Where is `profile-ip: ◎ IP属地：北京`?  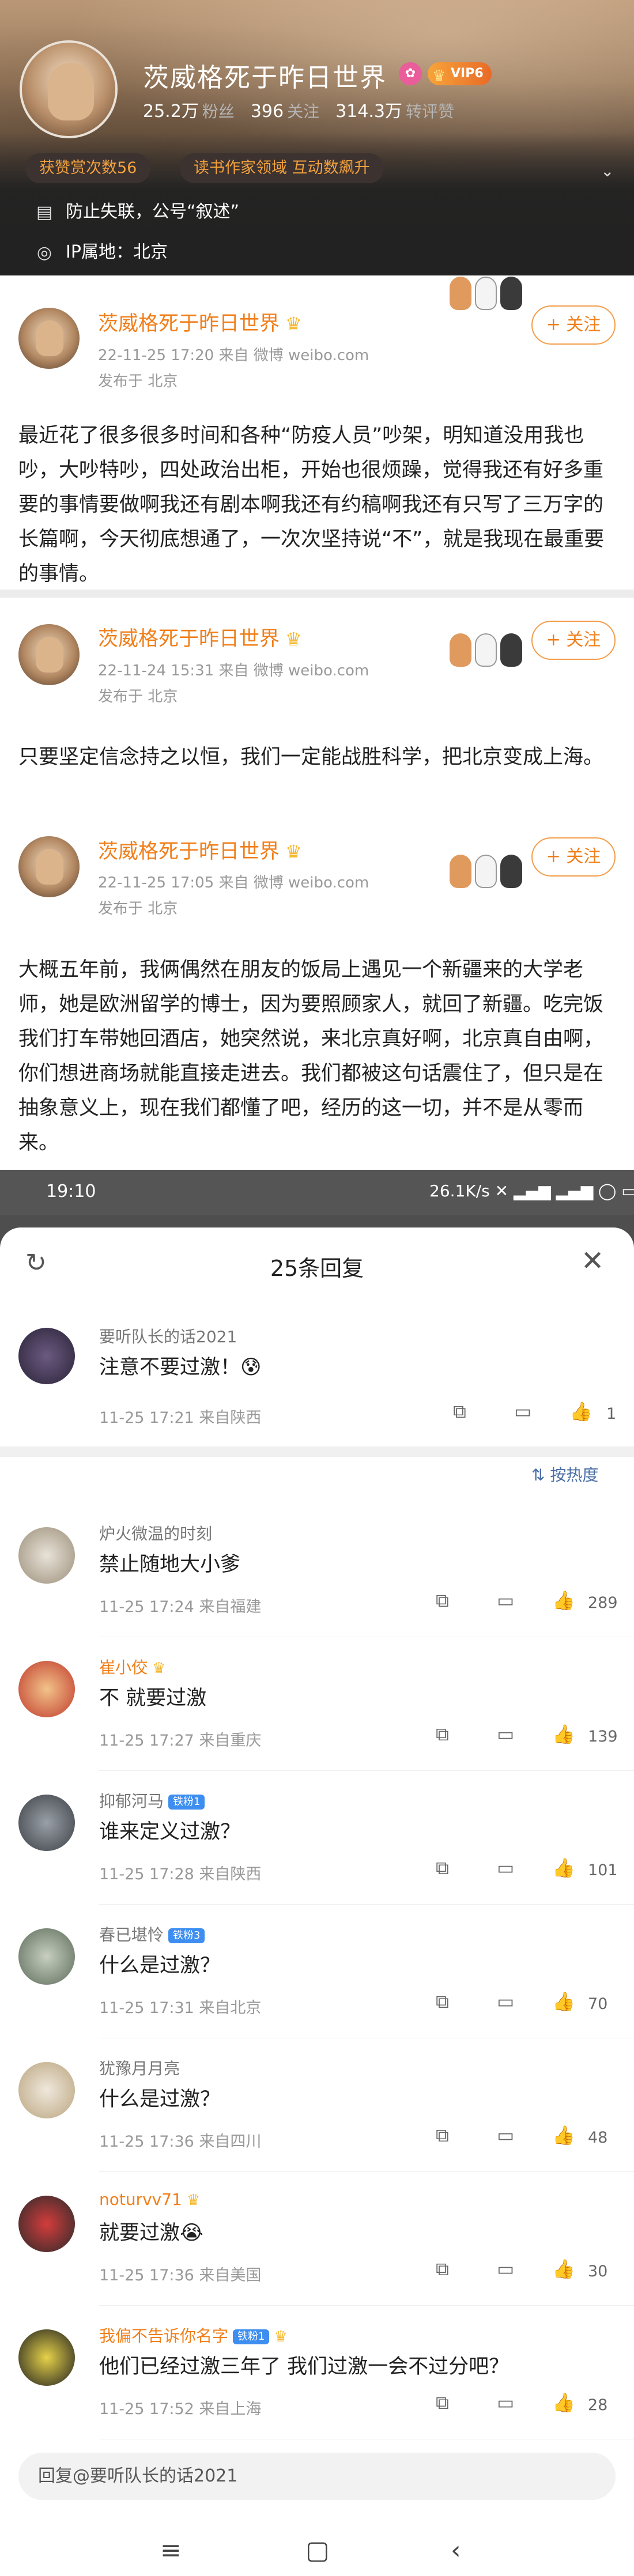 profile-ip: ◎ IP属地：北京 is located at coordinates (101, 252).